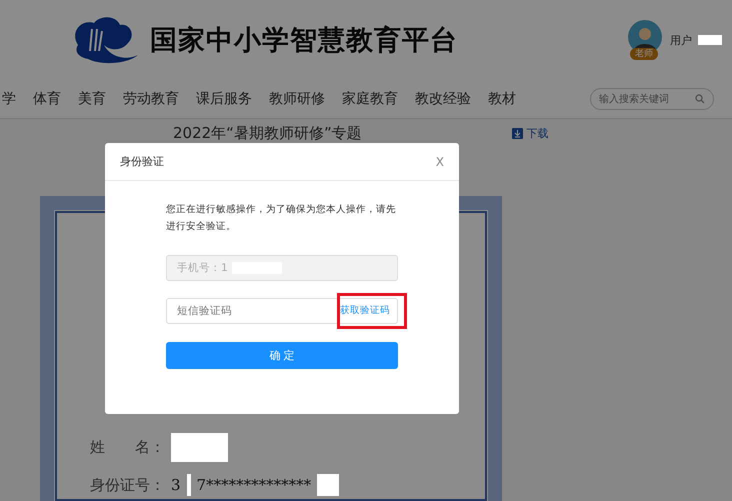  Describe the element at coordinates (142, 161) in the screenshot. I see `dialog-title: 身份验证` at that location.